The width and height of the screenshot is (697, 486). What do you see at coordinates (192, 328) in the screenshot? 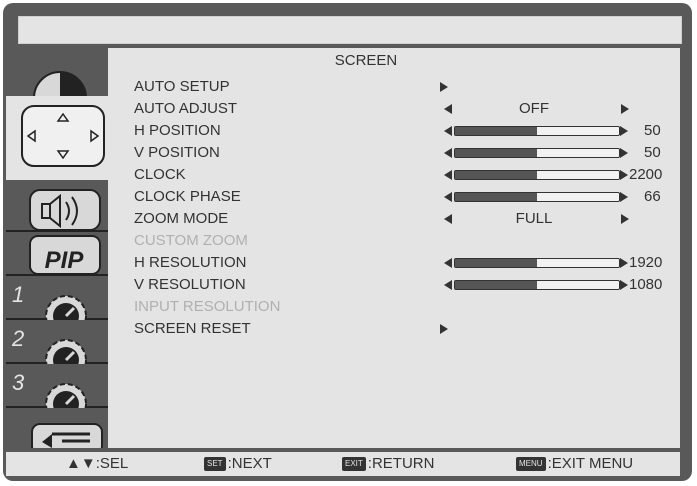
I see `menu-item-label: SCREEN RESET` at bounding box center [192, 328].